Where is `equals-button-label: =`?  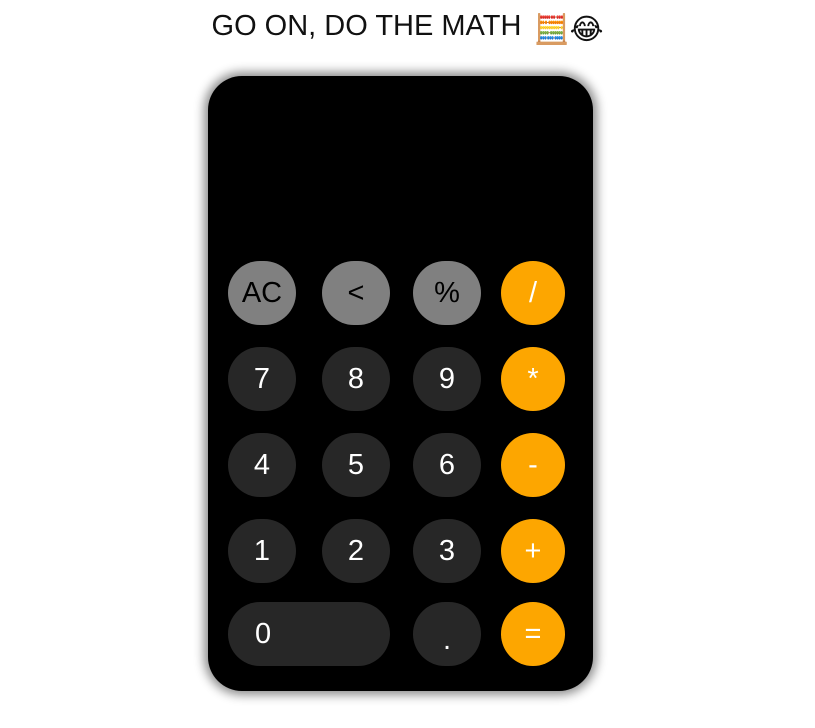
equals-button-label: = is located at coordinates (533, 633).